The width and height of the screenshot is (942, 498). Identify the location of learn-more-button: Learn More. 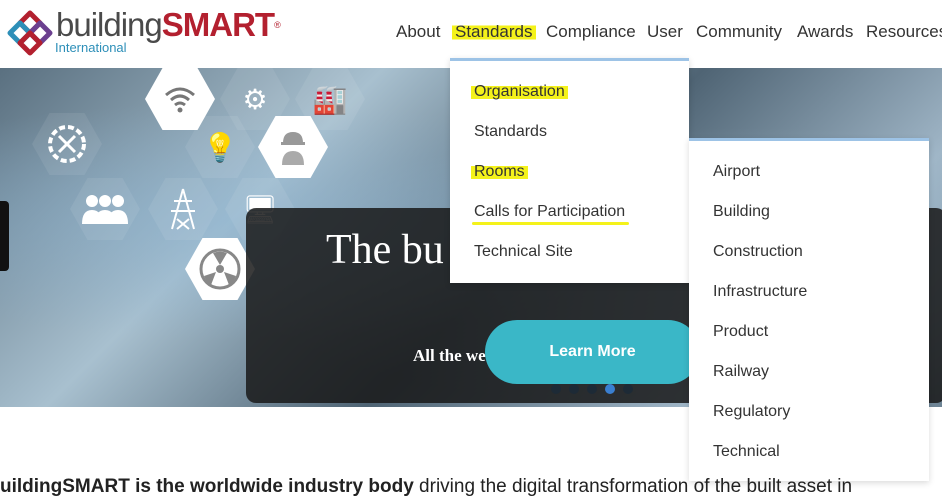
(592, 352).